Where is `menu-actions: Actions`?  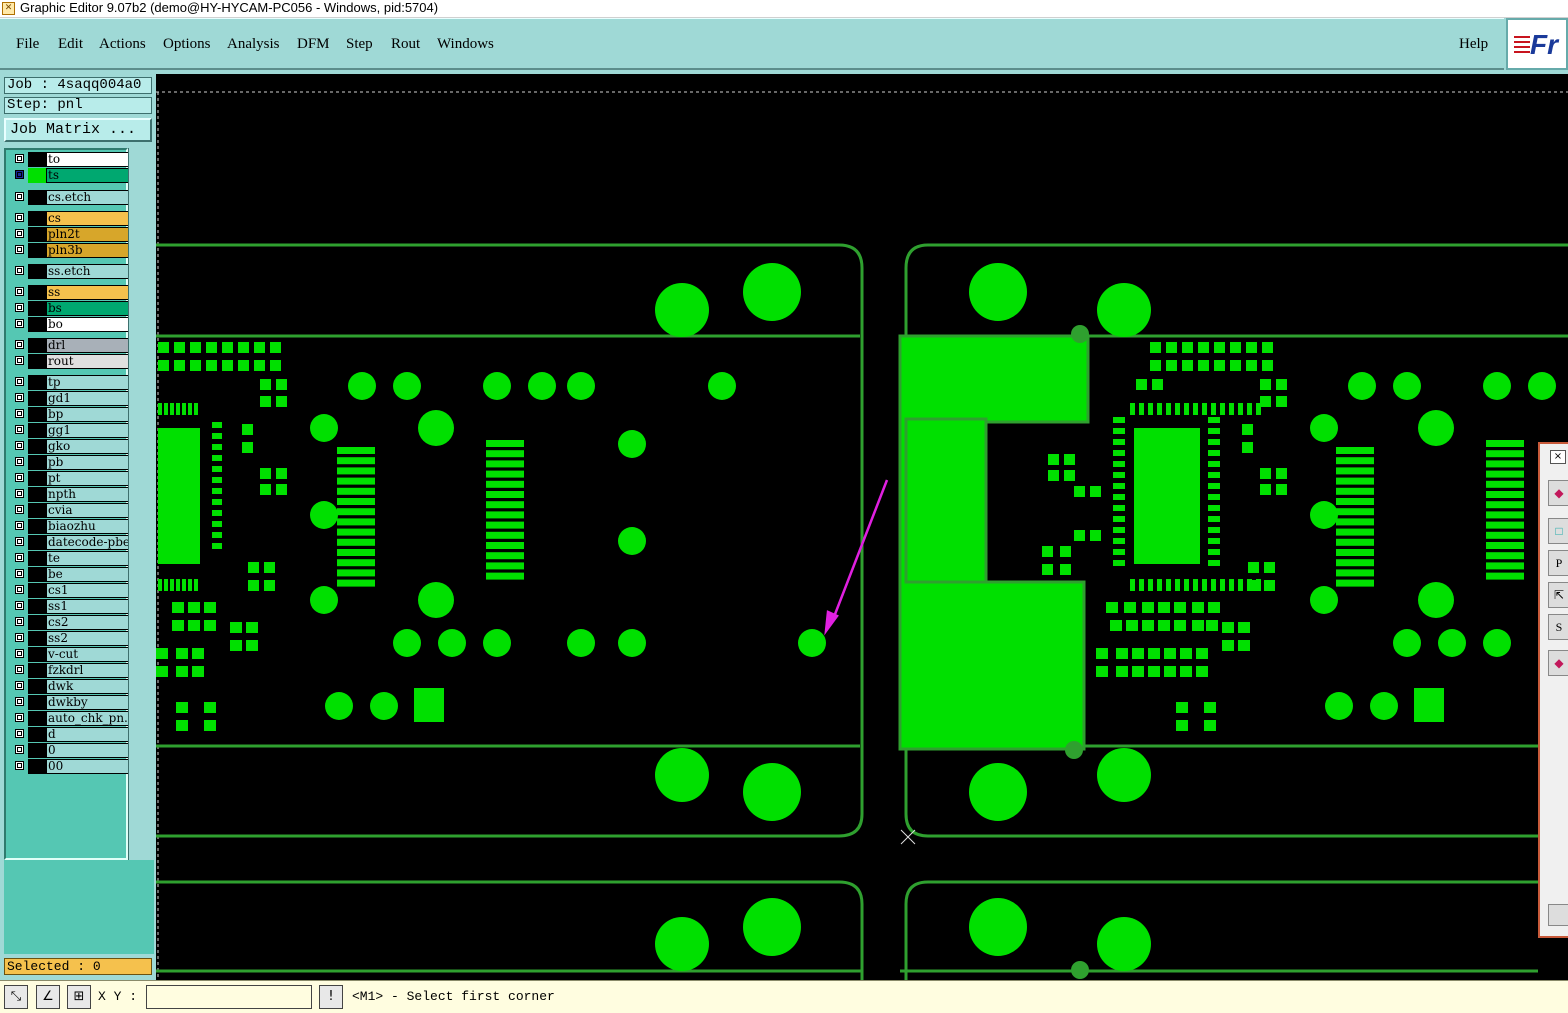
menu-actions: Actions is located at coordinates (122, 44).